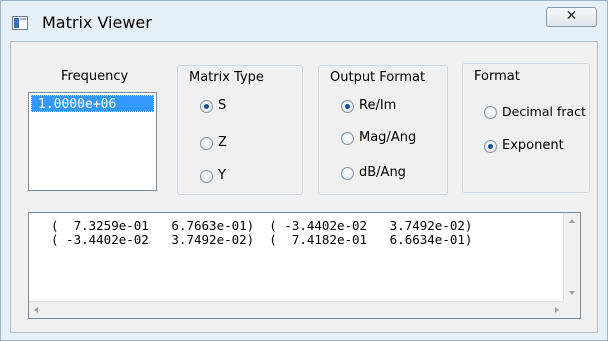 Image resolution: width=608 pixels, height=341 pixels. I want to click on radio-label: Re/Im, so click(378, 105).